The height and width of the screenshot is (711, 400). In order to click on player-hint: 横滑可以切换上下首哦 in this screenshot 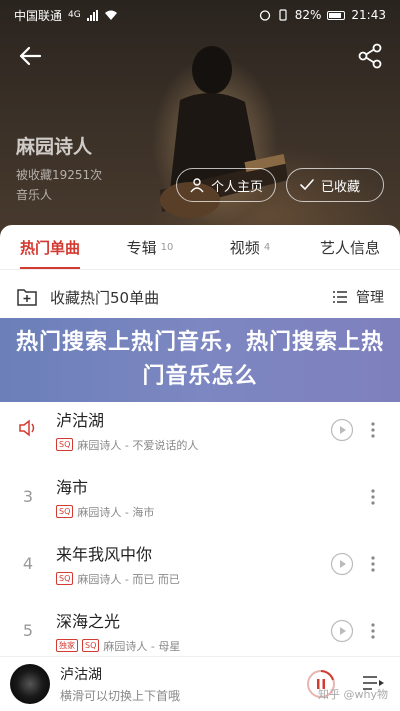, I will do `click(120, 696)`.